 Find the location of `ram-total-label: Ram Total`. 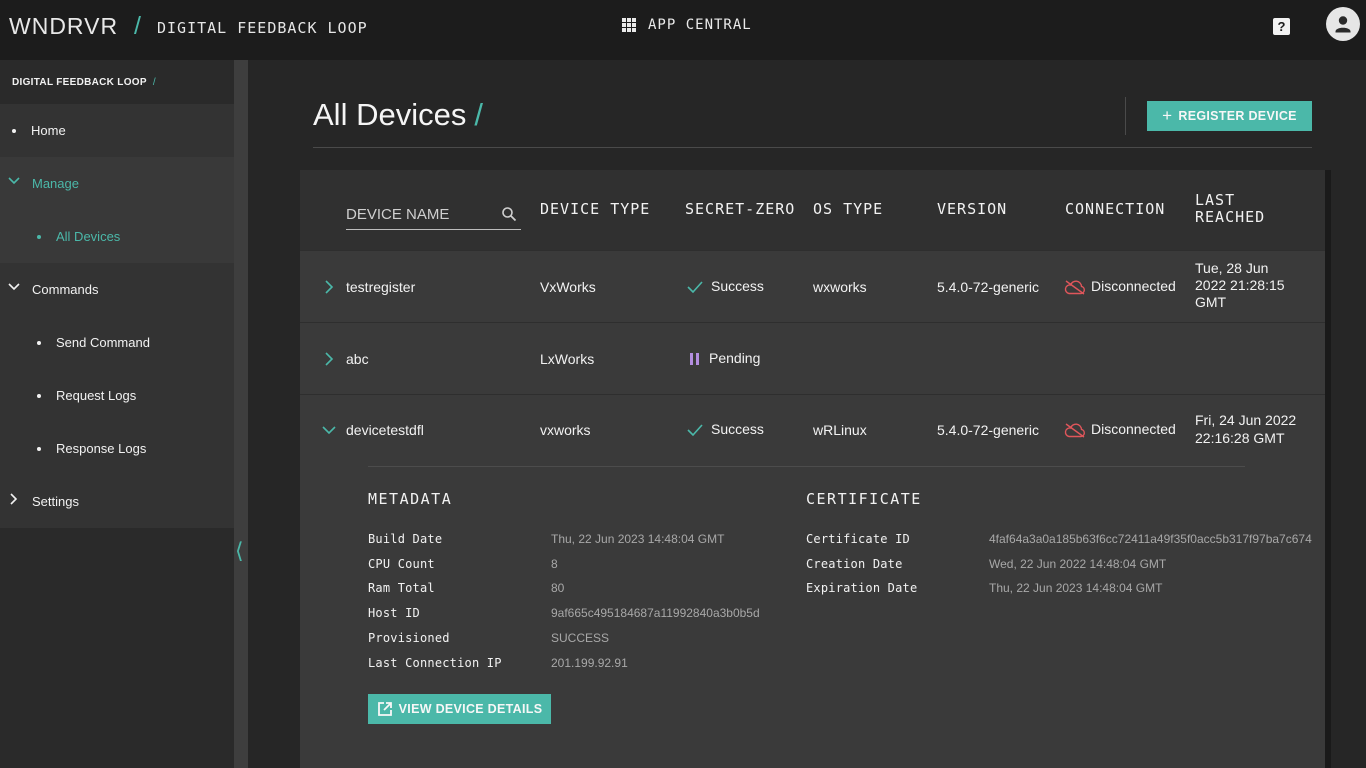

ram-total-label: Ram Total is located at coordinates (401, 588).